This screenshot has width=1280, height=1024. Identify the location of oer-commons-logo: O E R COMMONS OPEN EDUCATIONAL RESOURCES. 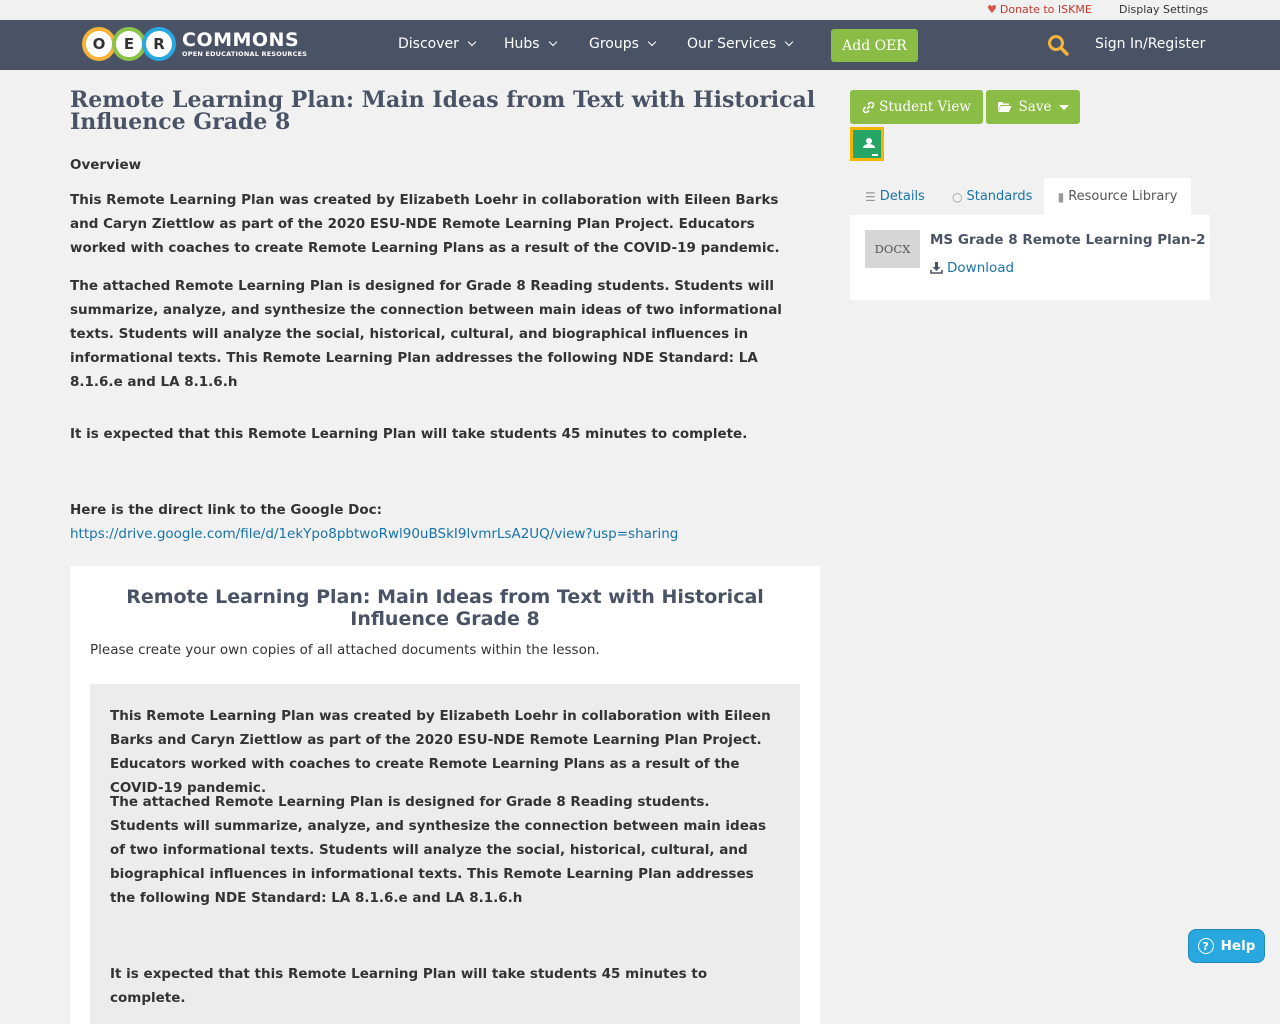
(194, 44).